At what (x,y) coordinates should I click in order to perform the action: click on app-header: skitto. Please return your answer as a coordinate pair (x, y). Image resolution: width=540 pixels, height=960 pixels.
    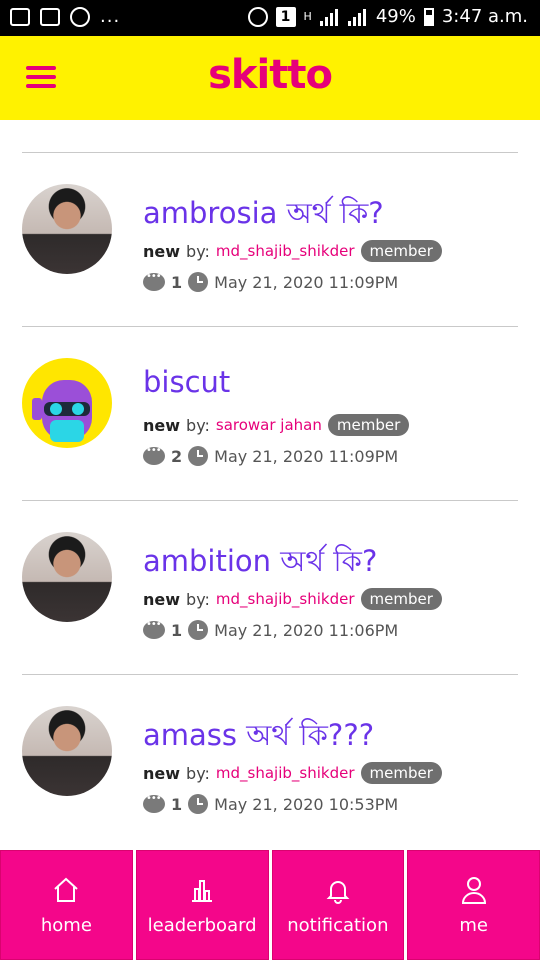
    Looking at the image, I should click on (270, 78).